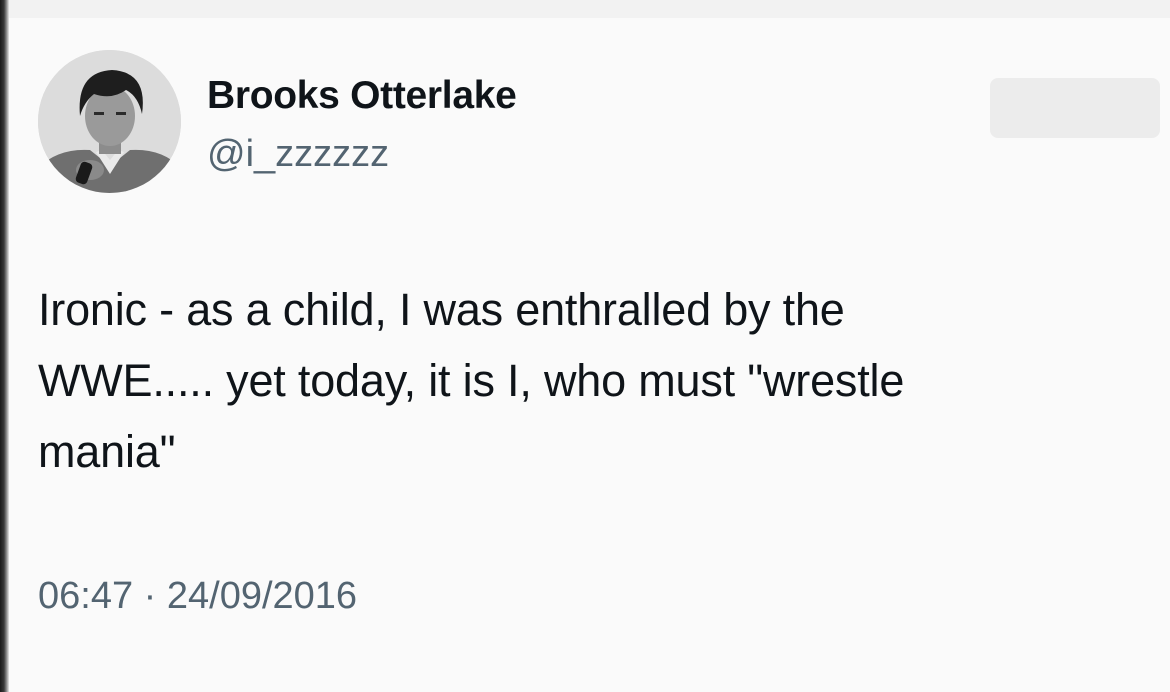 The image size is (1170, 692). Describe the element at coordinates (362, 96) in the screenshot. I see `author-display-name: Brooks Otterlake` at that location.